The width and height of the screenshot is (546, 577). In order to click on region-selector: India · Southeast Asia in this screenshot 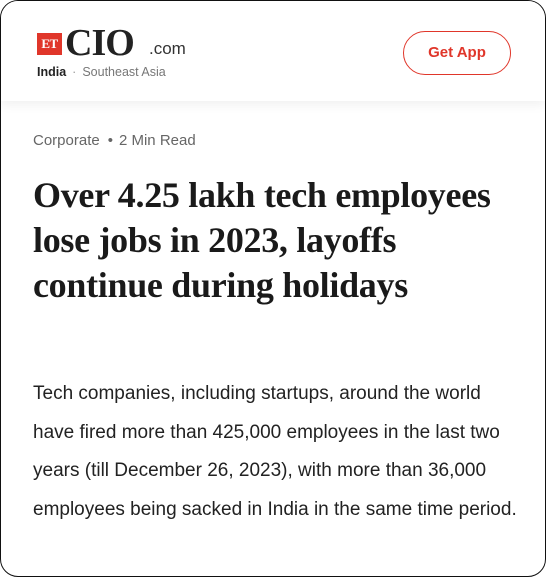, I will do `click(101, 72)`.